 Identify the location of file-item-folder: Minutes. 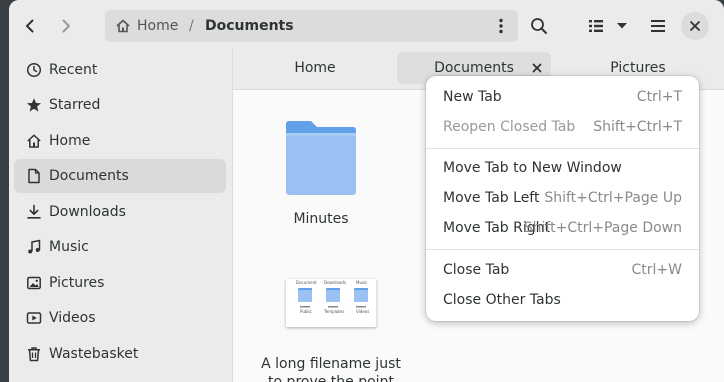
(321, 173).